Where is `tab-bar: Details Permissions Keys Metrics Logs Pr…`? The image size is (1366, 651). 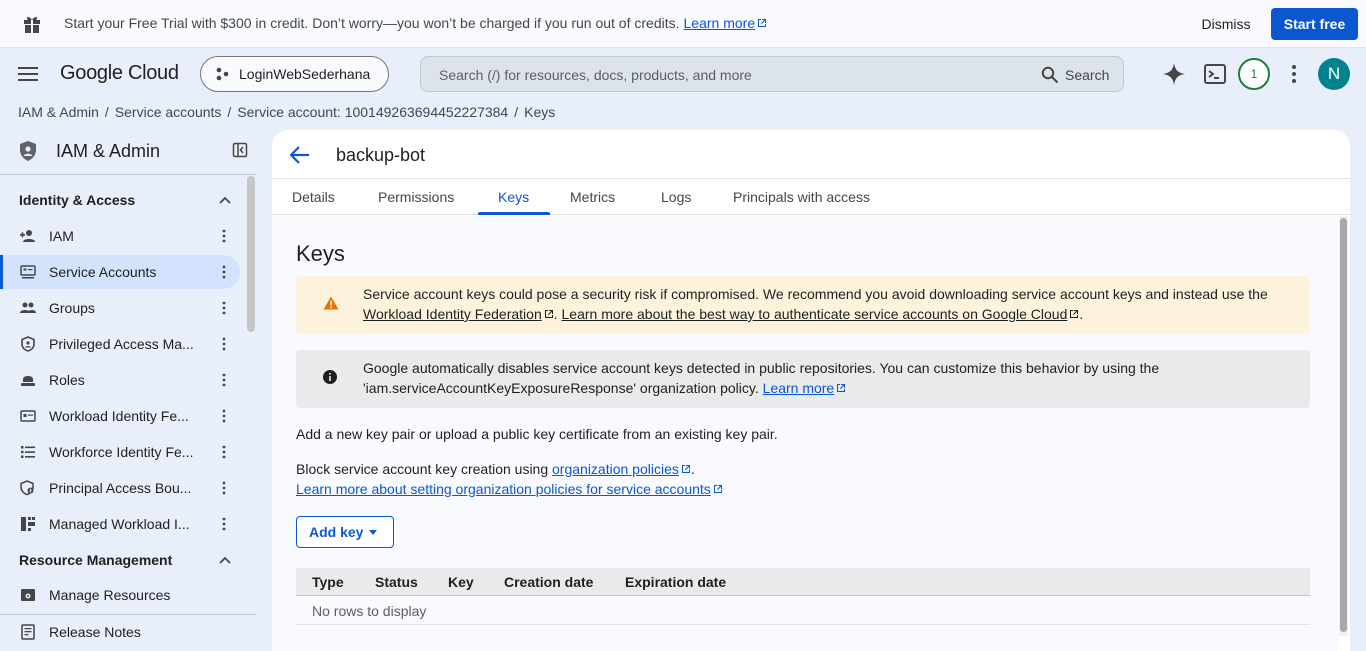 tab-bar: Details Permissions Keys Metrics Logs Pr… is located at coordinates (811, 196).